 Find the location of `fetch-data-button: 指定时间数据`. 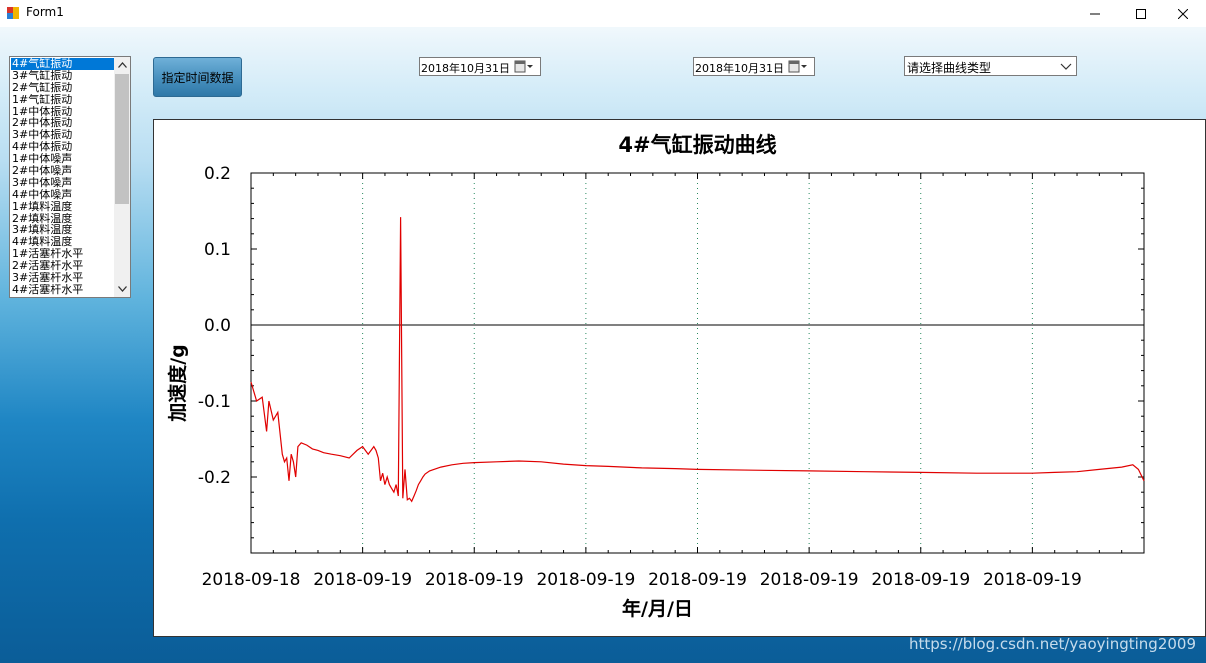

fetch-data-button: 指定时间数据 is located at coordinates (197, 77).